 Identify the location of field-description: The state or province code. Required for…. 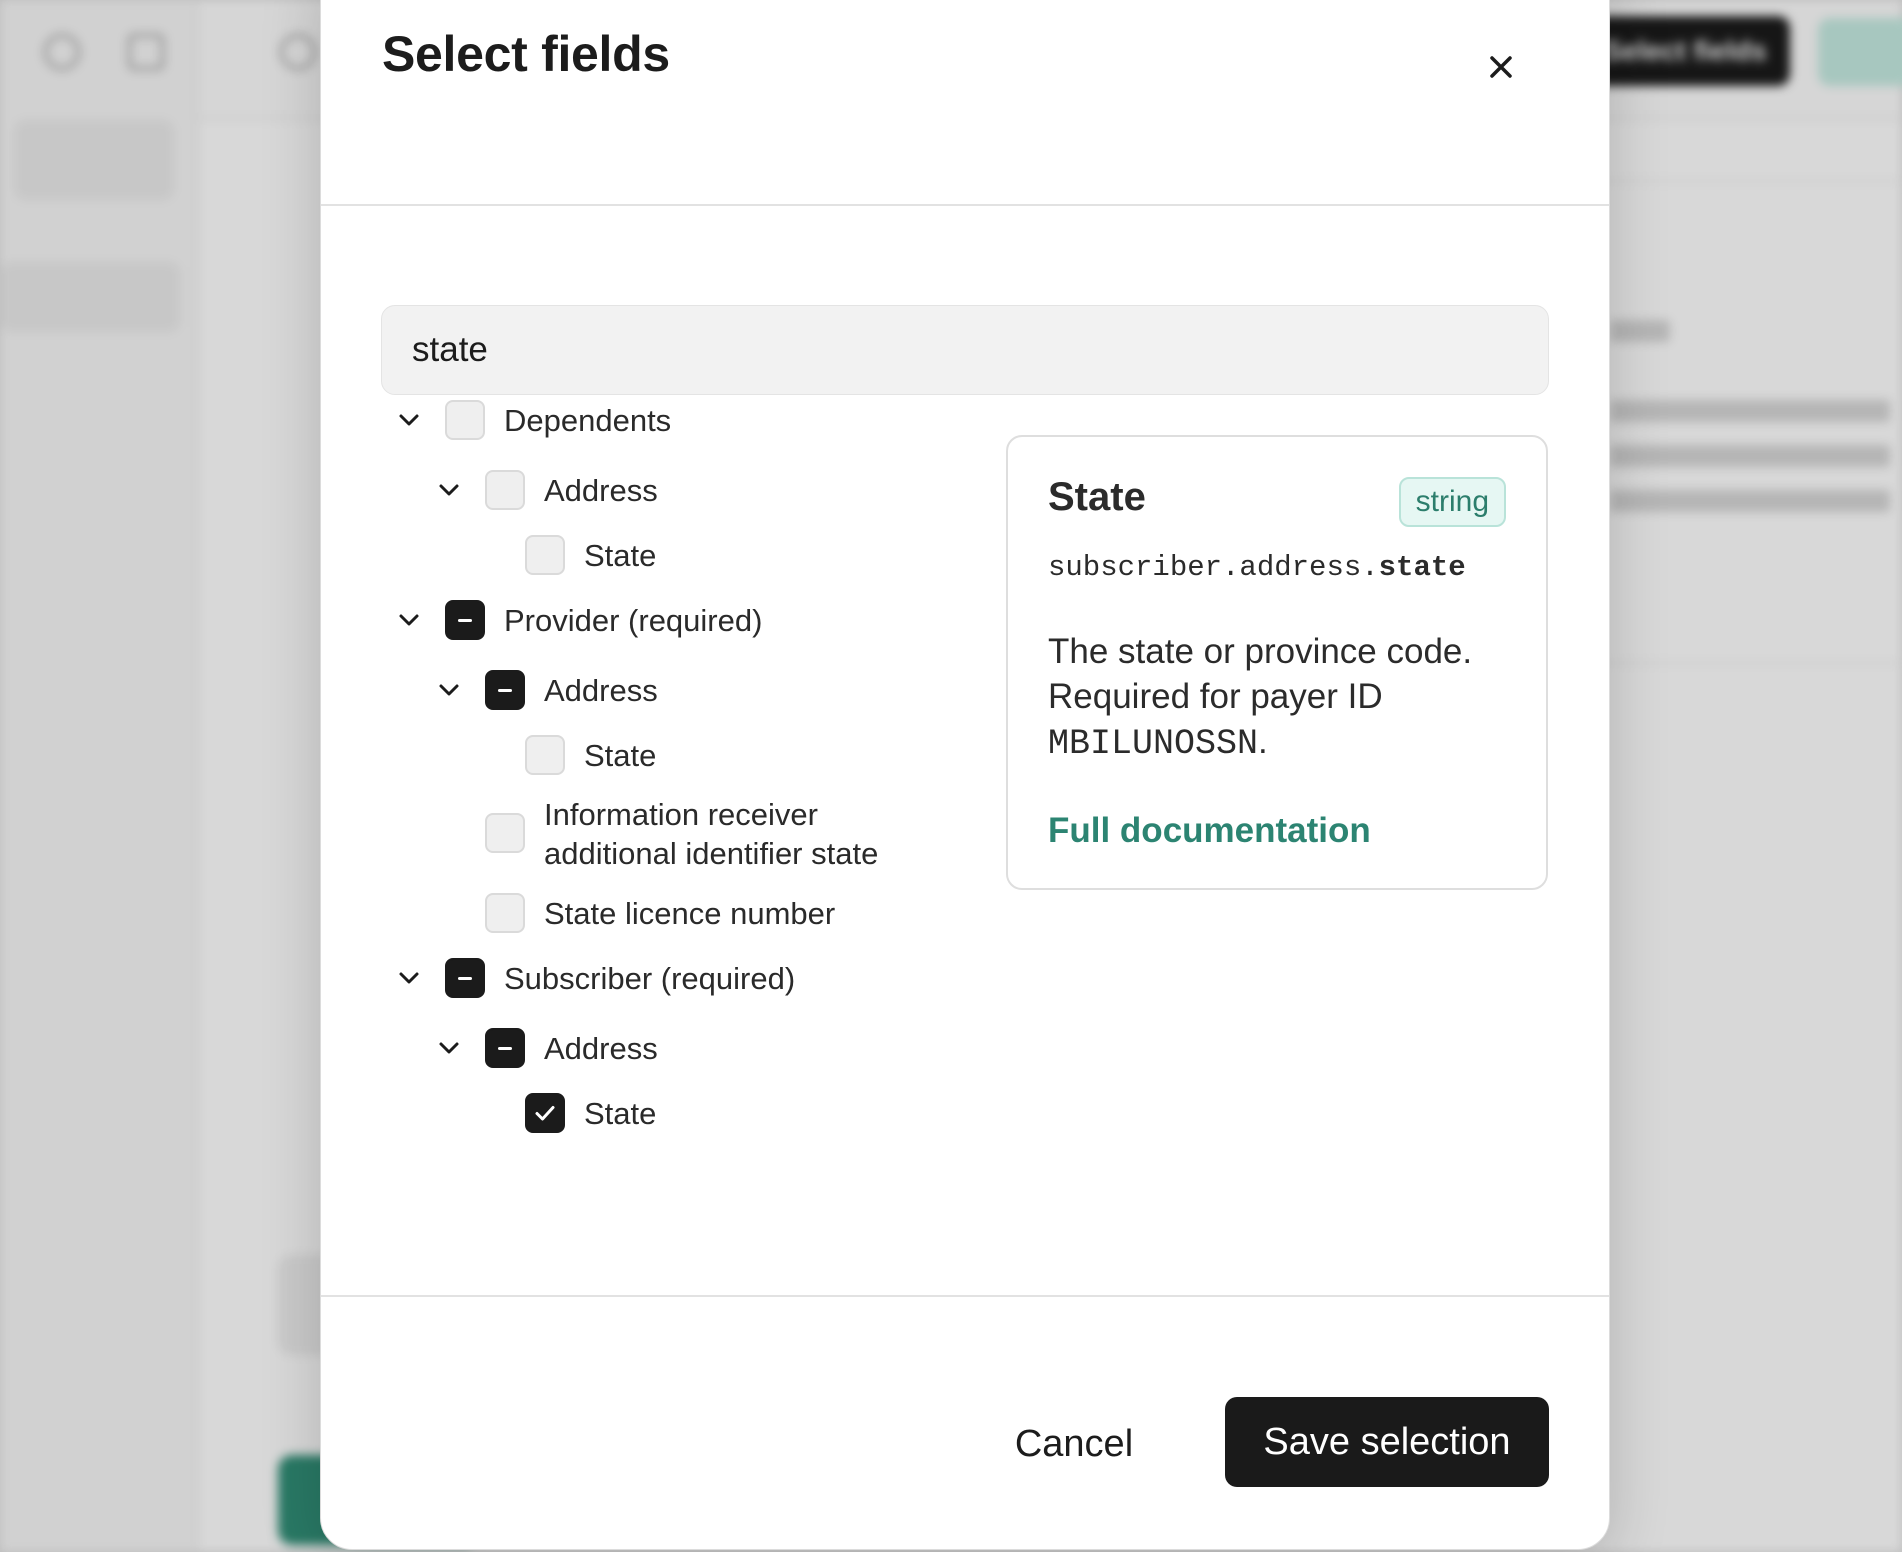
(1283, 698).